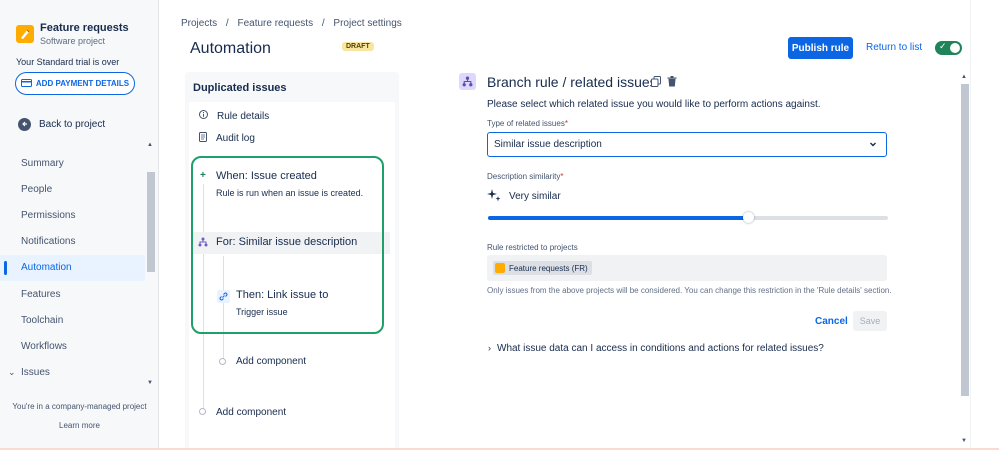  What do you see at coordinates (943, 46) in the screenshot?
I see `check-icon: ✓` at bounding box center [943, 46].